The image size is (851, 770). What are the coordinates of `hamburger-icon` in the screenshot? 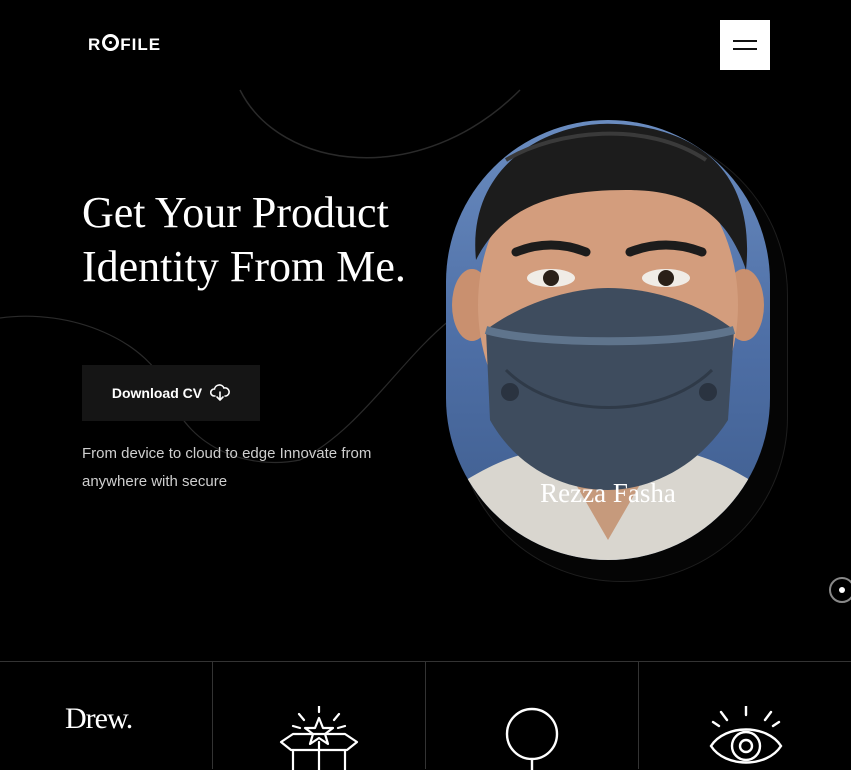 It's located at (745, 41).